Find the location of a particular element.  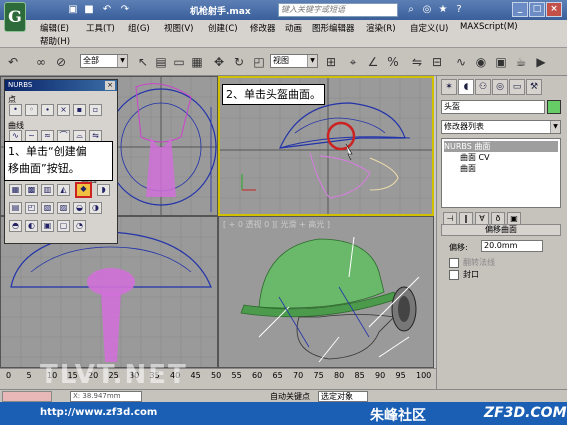

nurbs-point-surface-button: ▩ is located at coordinates (31, 190).